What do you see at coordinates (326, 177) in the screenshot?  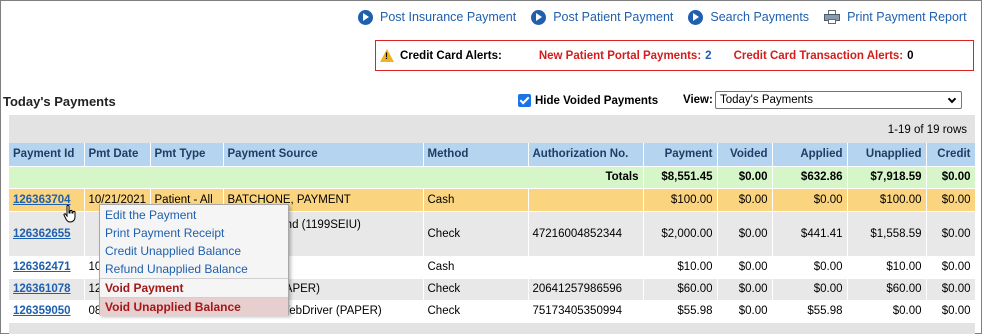 I see `totals-label: Totals` at bounding box center [326, 177].